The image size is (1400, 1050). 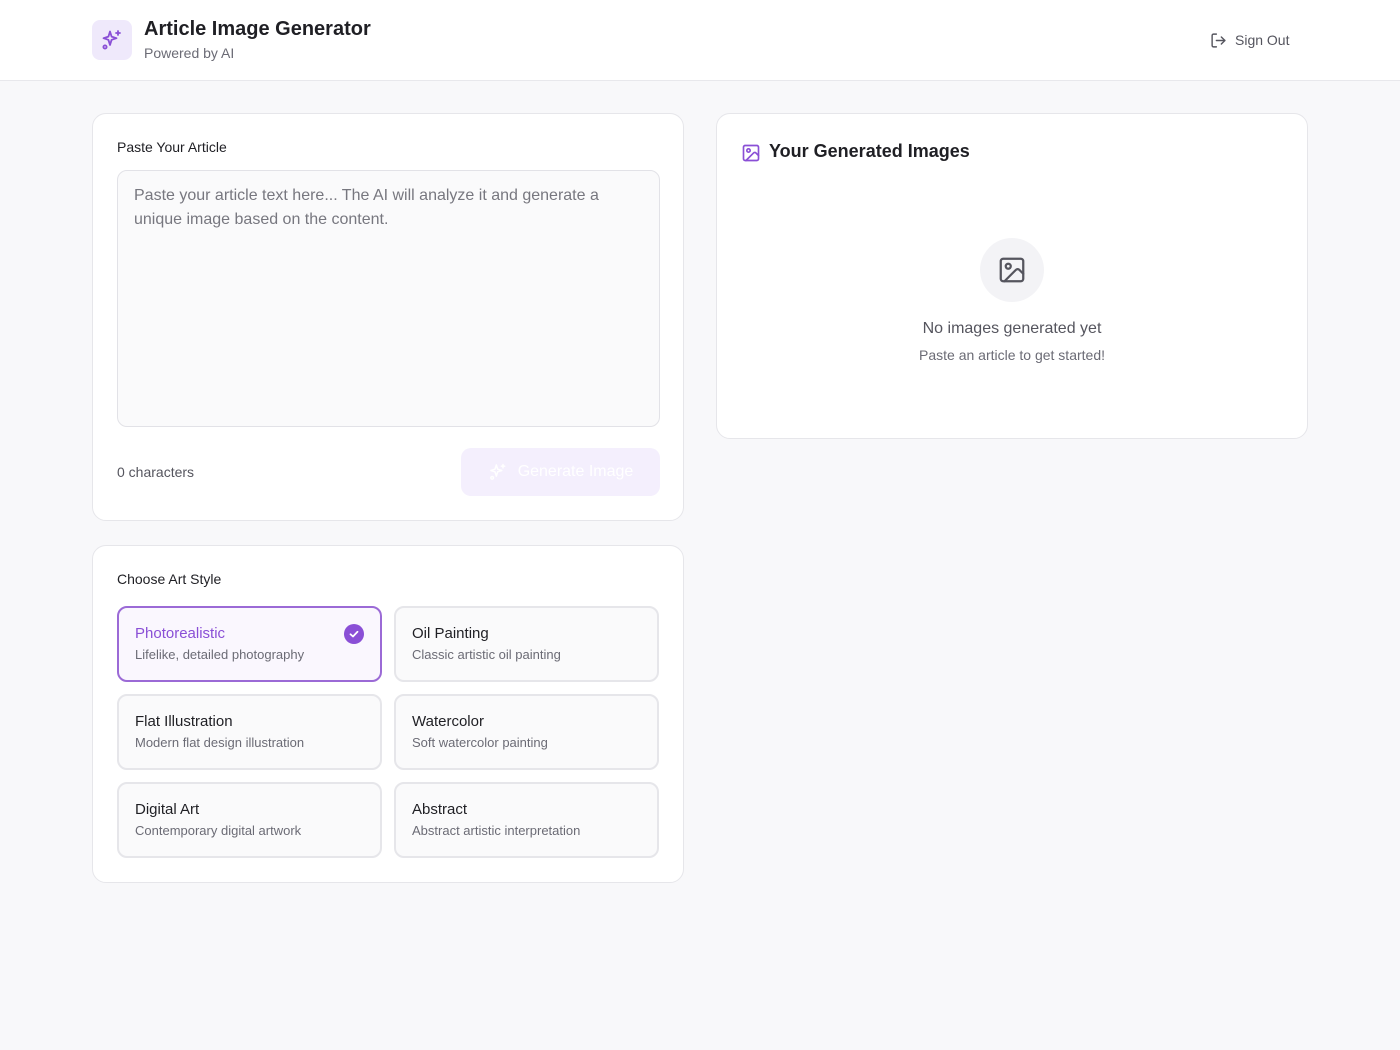 What do you see at coordinates (1012, 328) in the screenshot?
I see `empty-state-title: No images generated yet` at bounding box center [1012, 328].